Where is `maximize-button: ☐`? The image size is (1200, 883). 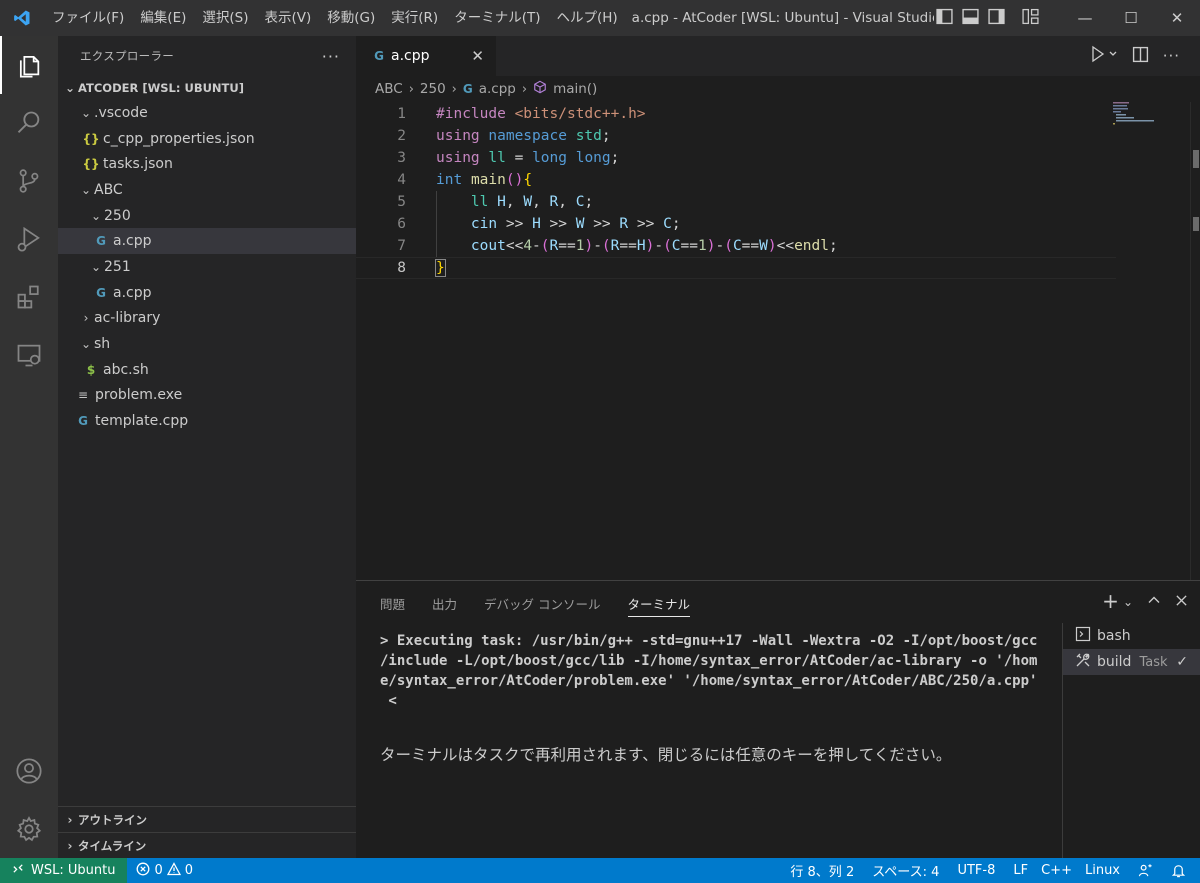
maximize-button: ☐ is located at coordinates (1131, 18).